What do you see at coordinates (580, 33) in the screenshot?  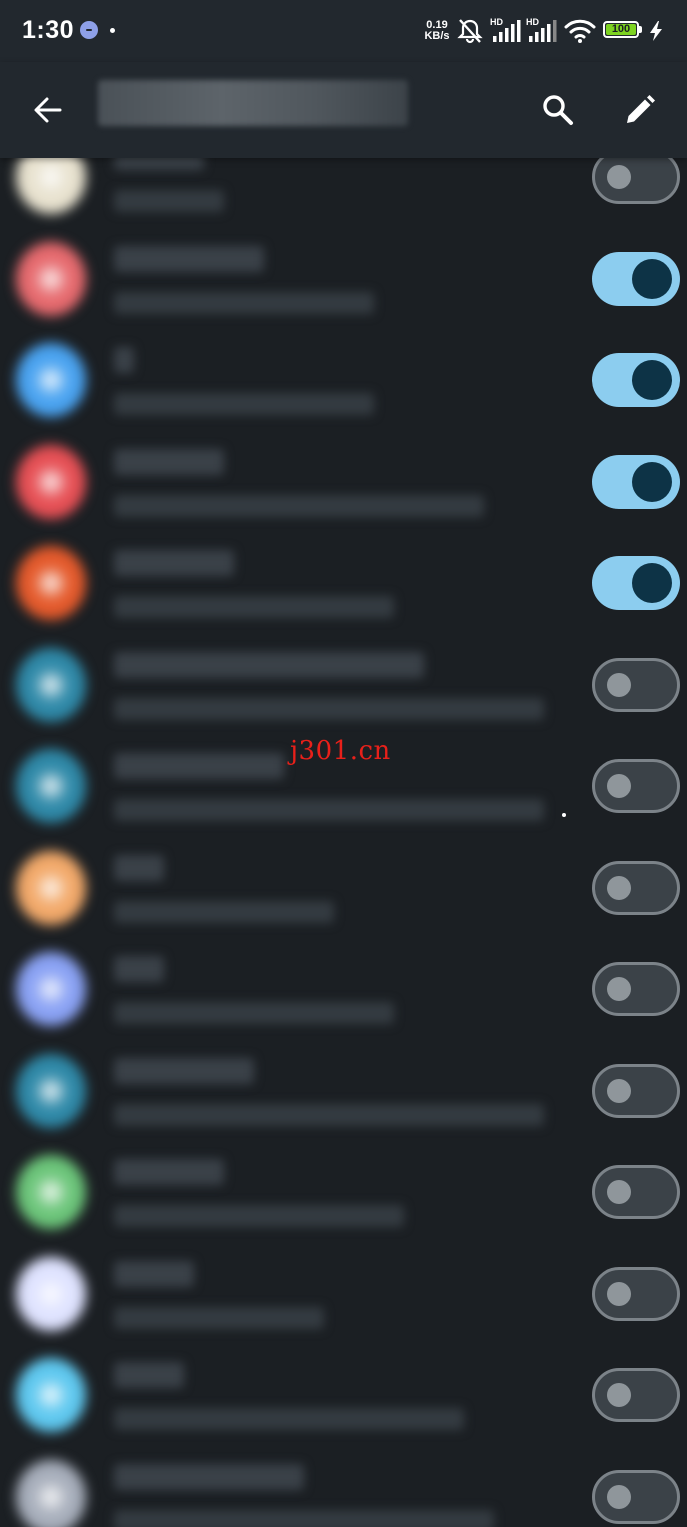 I see `wifi-icon` at bounding box center [580, 33].